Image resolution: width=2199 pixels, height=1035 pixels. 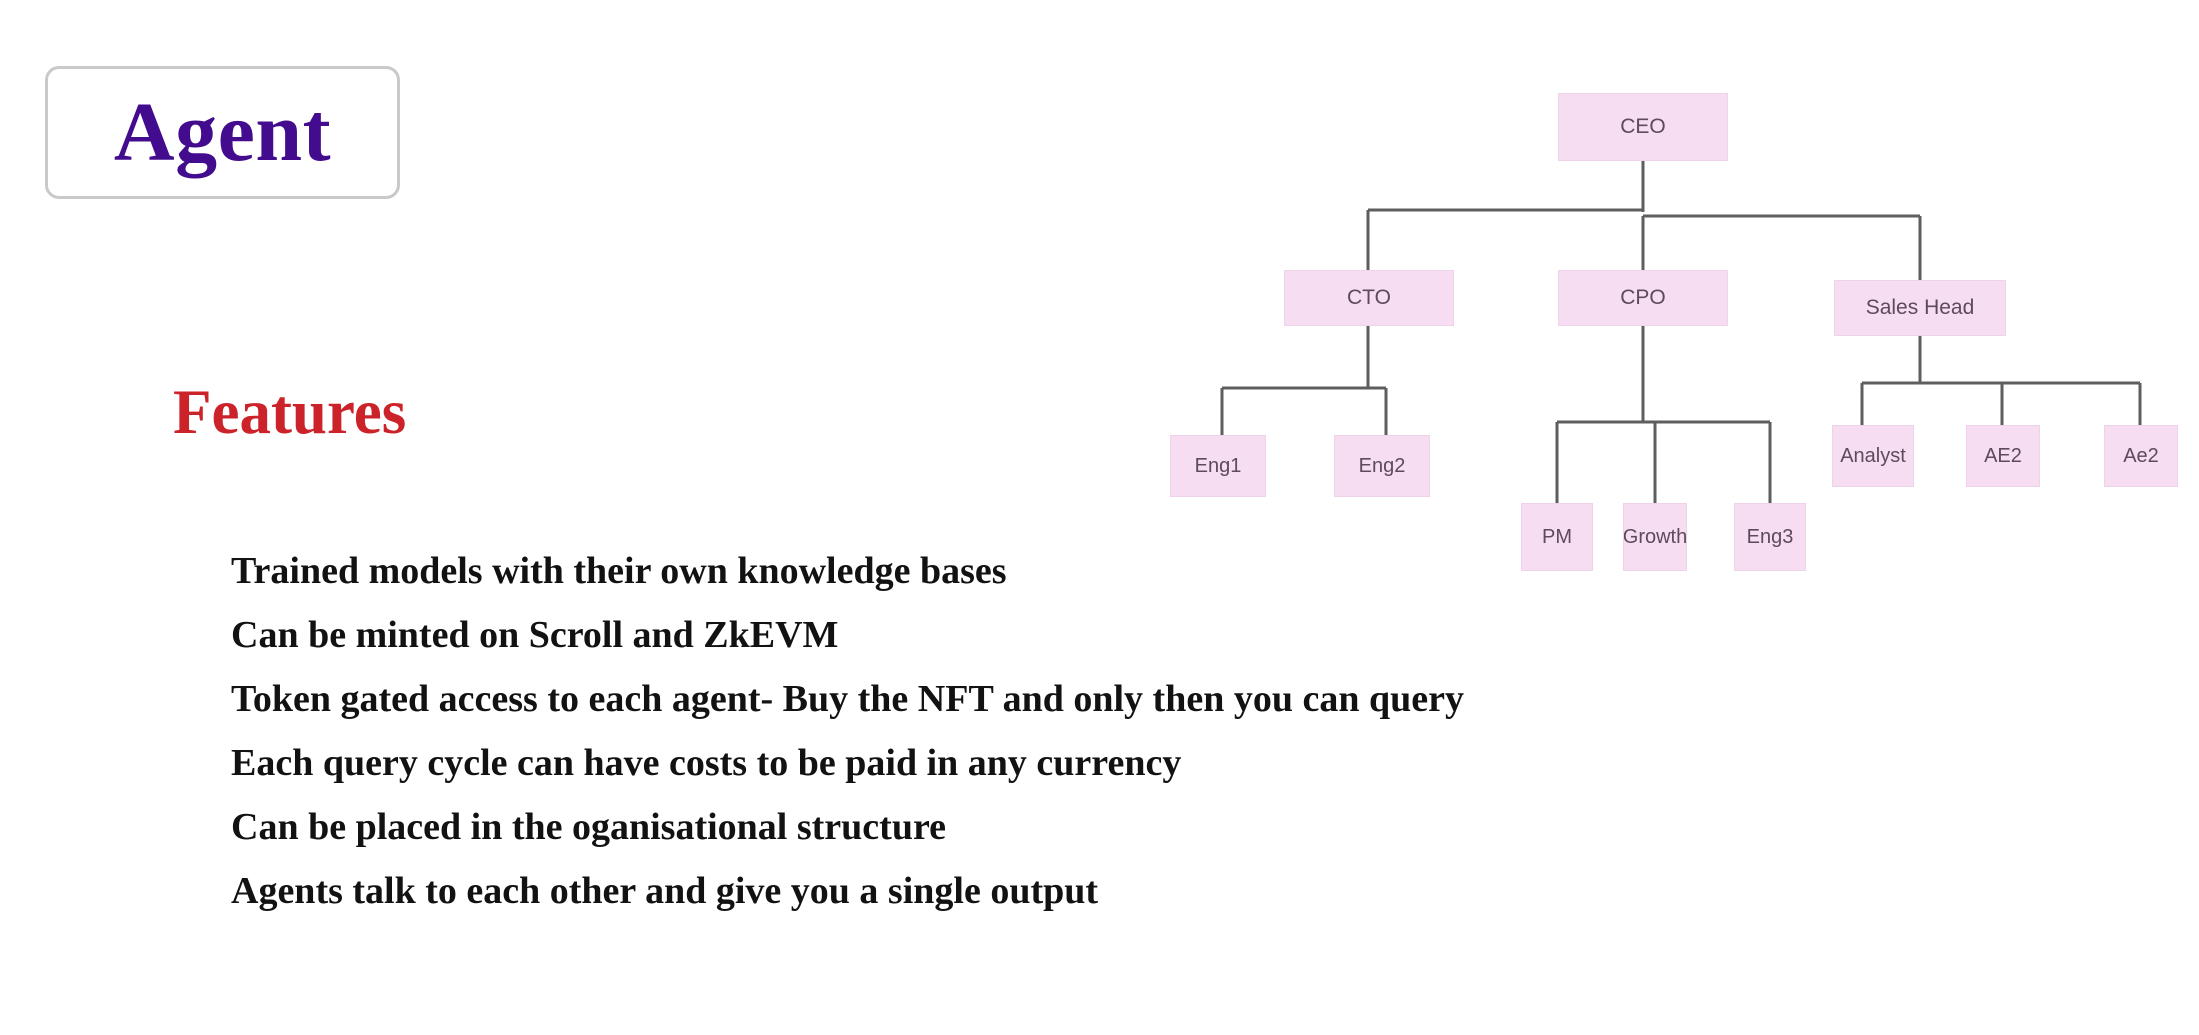 I want to click on org-node-sales-head: Sales Head, so click(x=1920, y=308).